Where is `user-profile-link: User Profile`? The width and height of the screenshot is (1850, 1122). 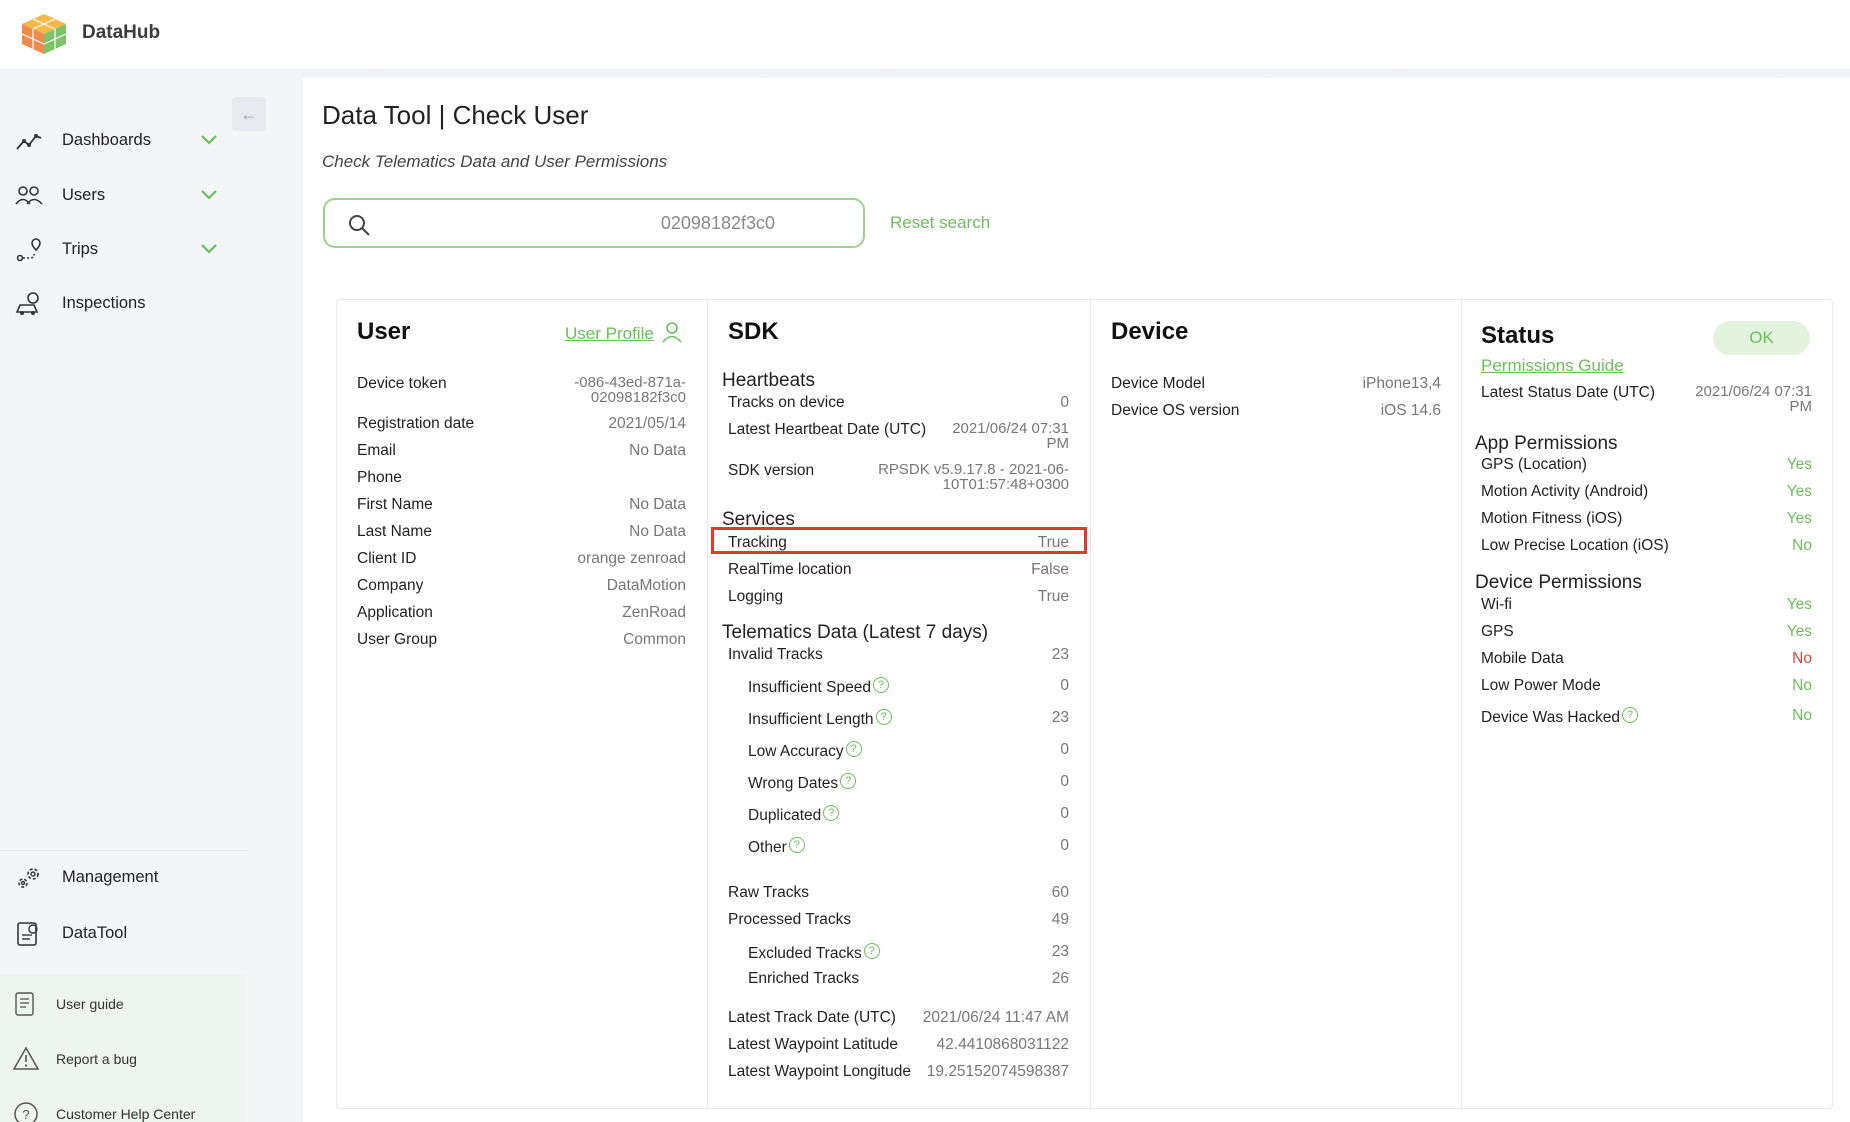
user-profile-link: User Profile is located at coordinates (623, 332).